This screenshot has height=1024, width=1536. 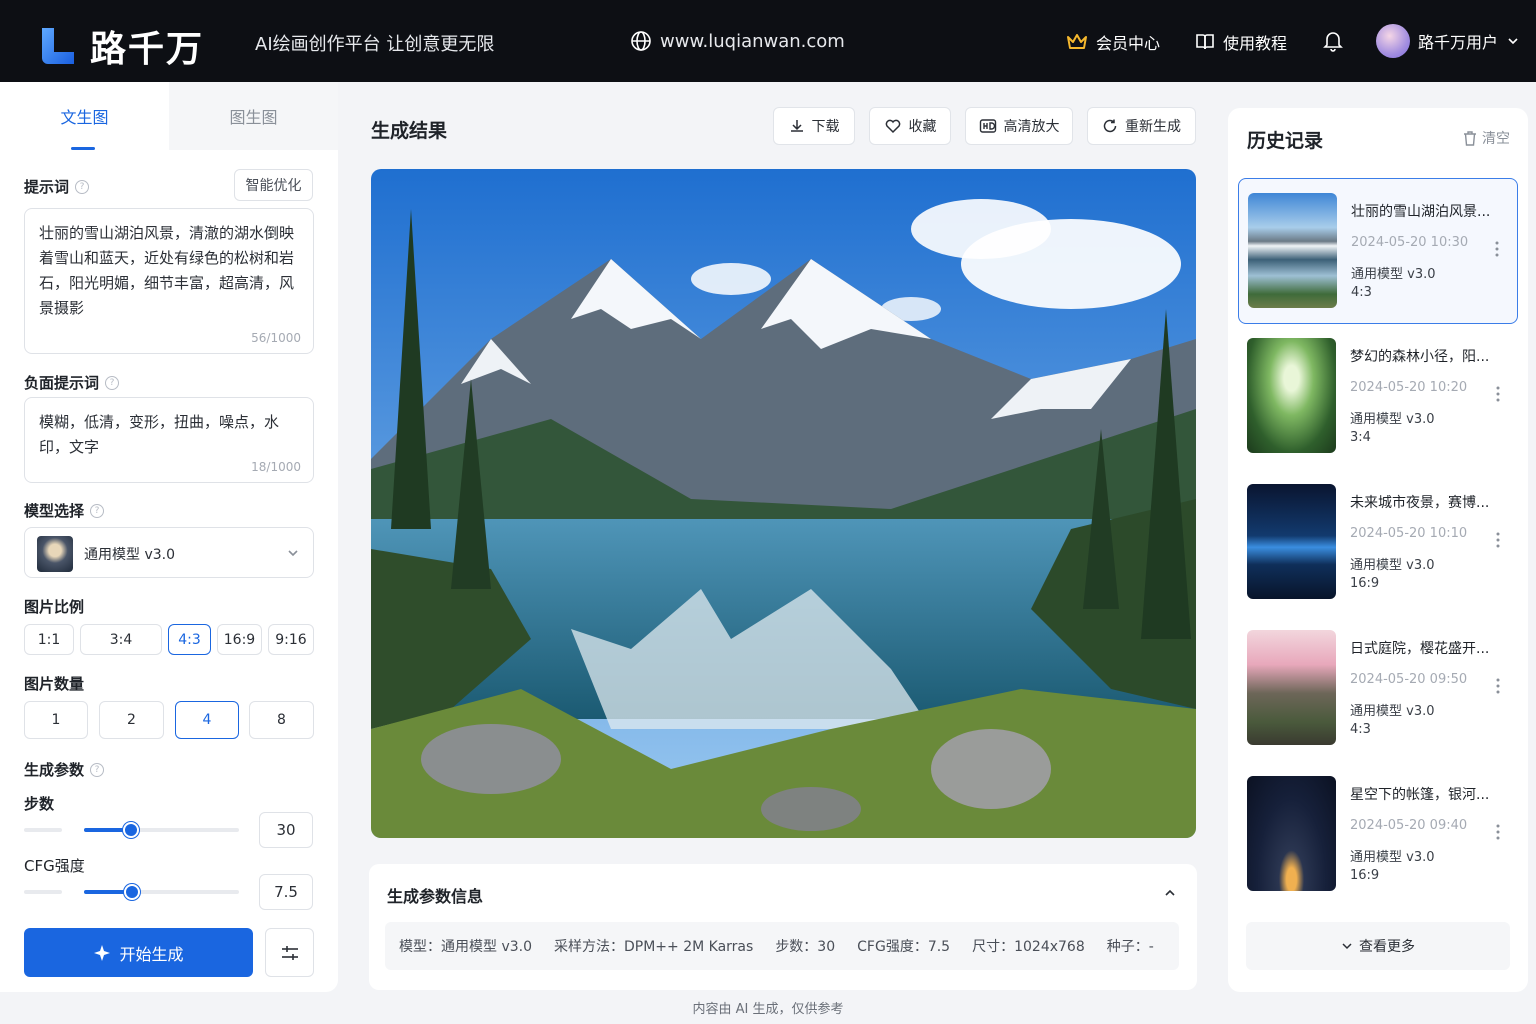 I want to click on upscale-button: 高清放大, so click(x=1019, y=126).